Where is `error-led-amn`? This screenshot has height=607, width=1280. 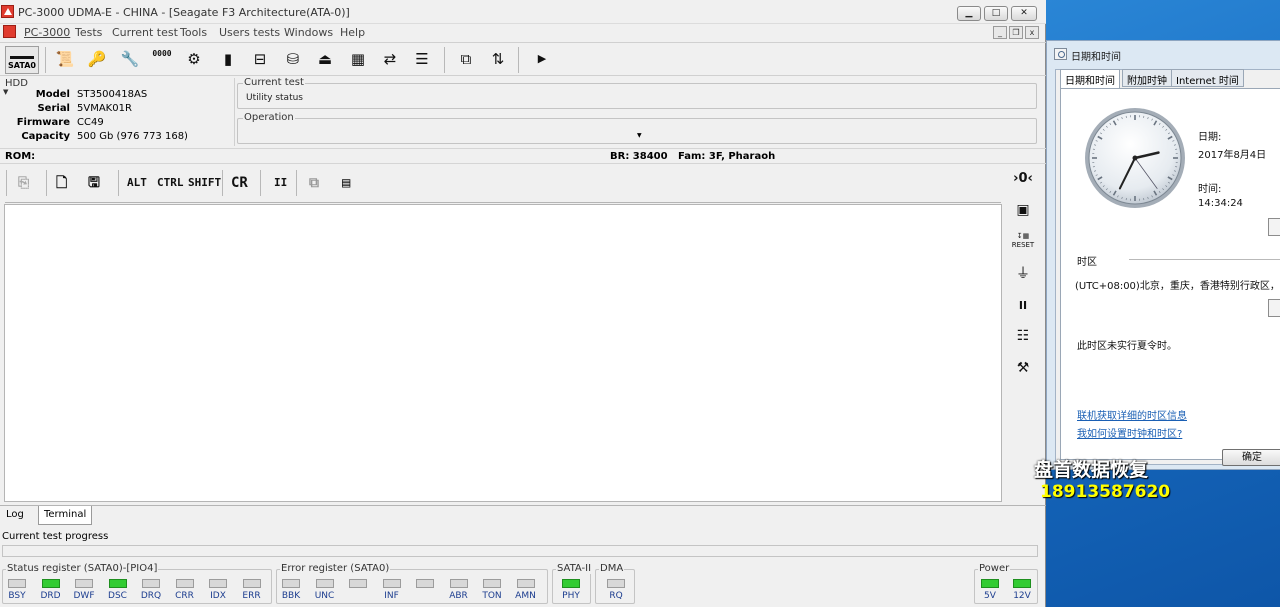 error-led-amn is located at coordinates (525, 583).